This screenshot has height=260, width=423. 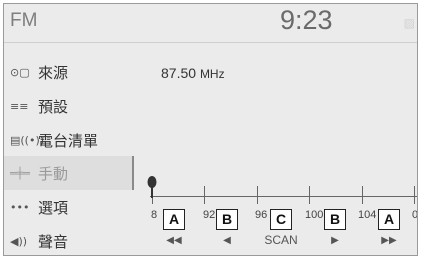 What do you see at coordinates (280, 197) in the screenshot?
I see `tuning-scale: 8 92 96 100 104 08` at bounding box center [280, 197].